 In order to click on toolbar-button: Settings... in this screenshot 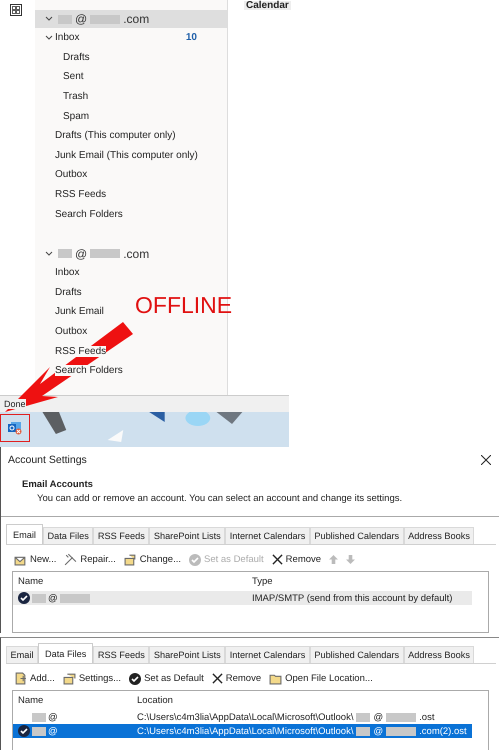, I will do `click(92, 678)`.